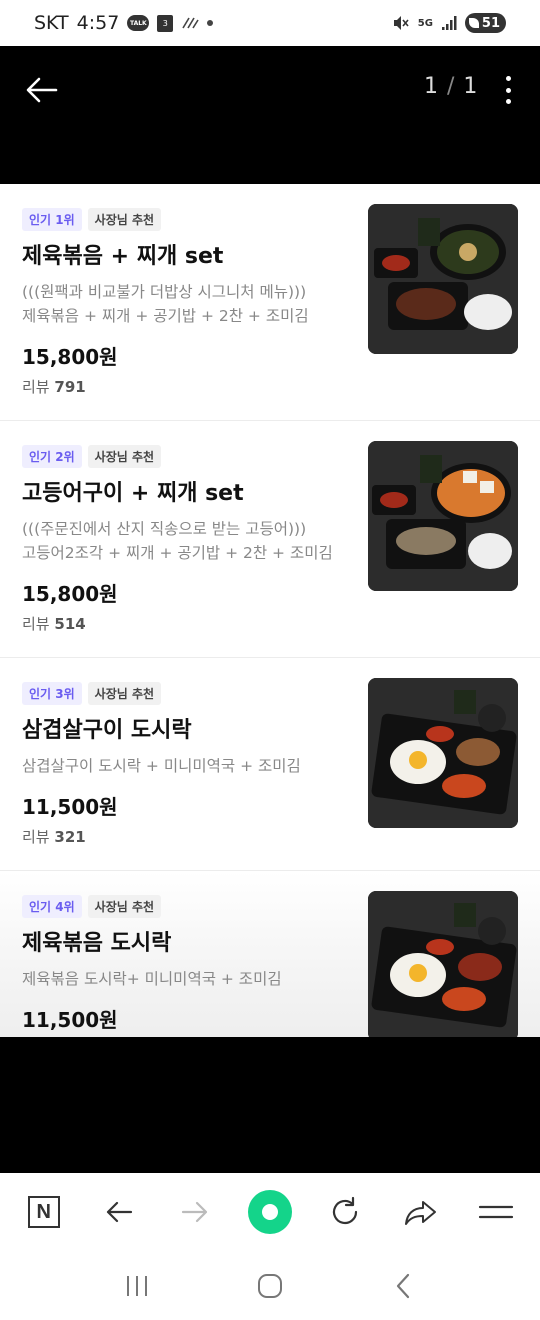 The width and height of the screenshot is (540, 1320). I want to click on more-options-button, so click(508, 90).